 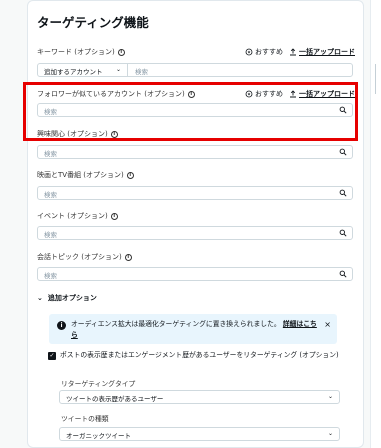 What do you see at coordinates (98, 384) in the screenshot?
I see `retargeting-type-label: リターゲティングタイプ` at bounding box center [98, 384].